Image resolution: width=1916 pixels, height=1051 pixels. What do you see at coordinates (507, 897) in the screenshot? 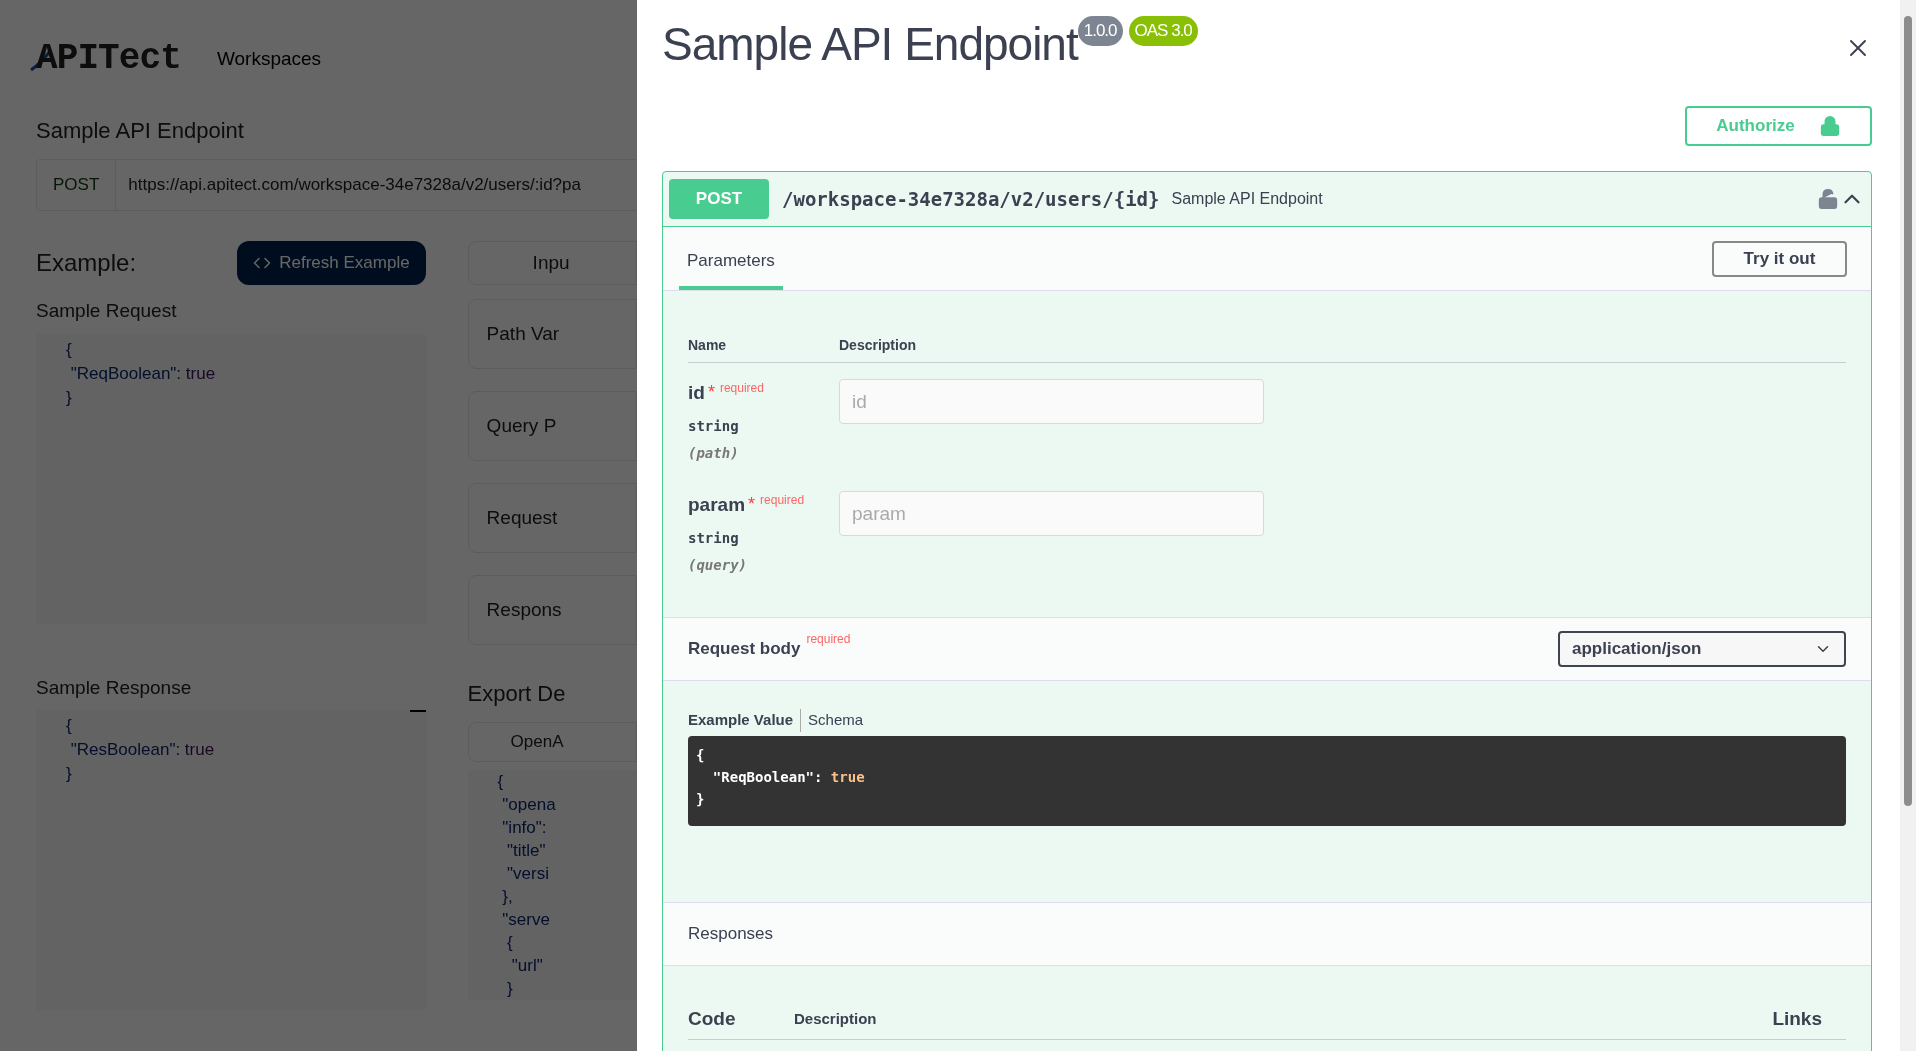
I see `code-line: },` at bounding box center [507, 897].